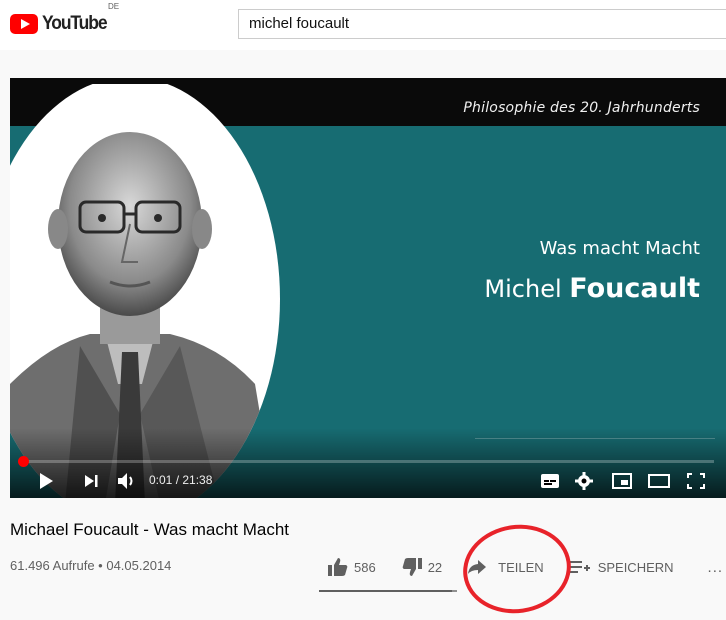 The width and height of the screenshot is (726, 620). I want to click on like-ratio-bar, so click(388, 591).